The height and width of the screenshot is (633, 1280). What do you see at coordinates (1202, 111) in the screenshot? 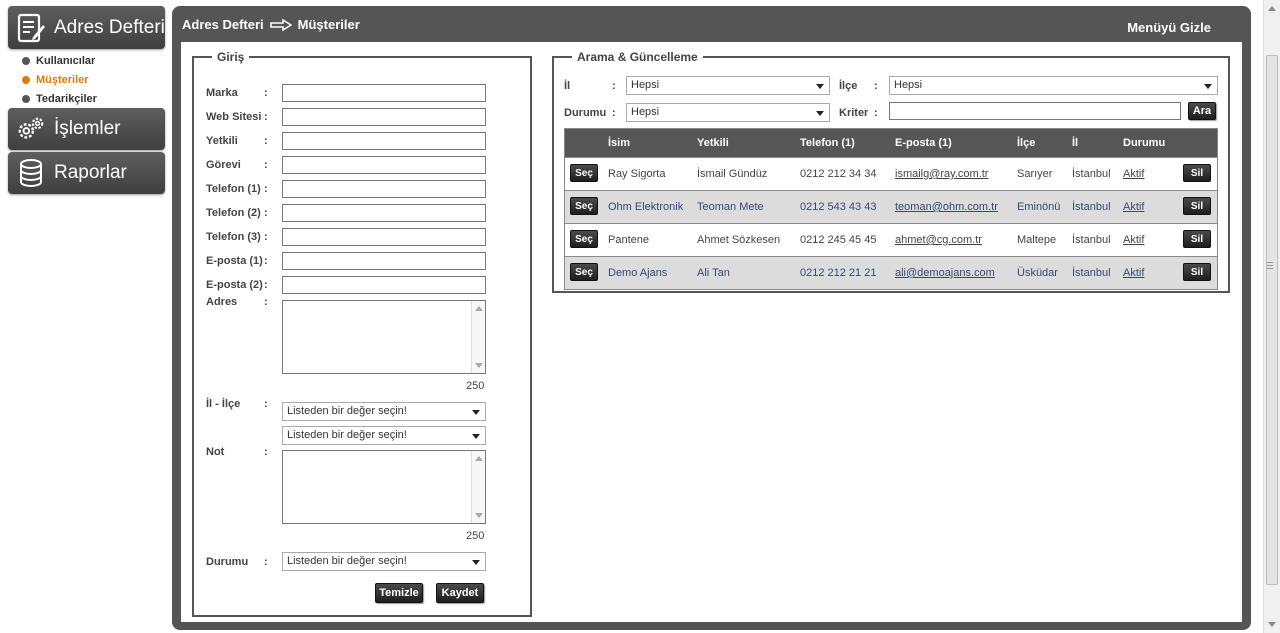
I see `ara-button: Ara` at bounding box center [1202, 111].